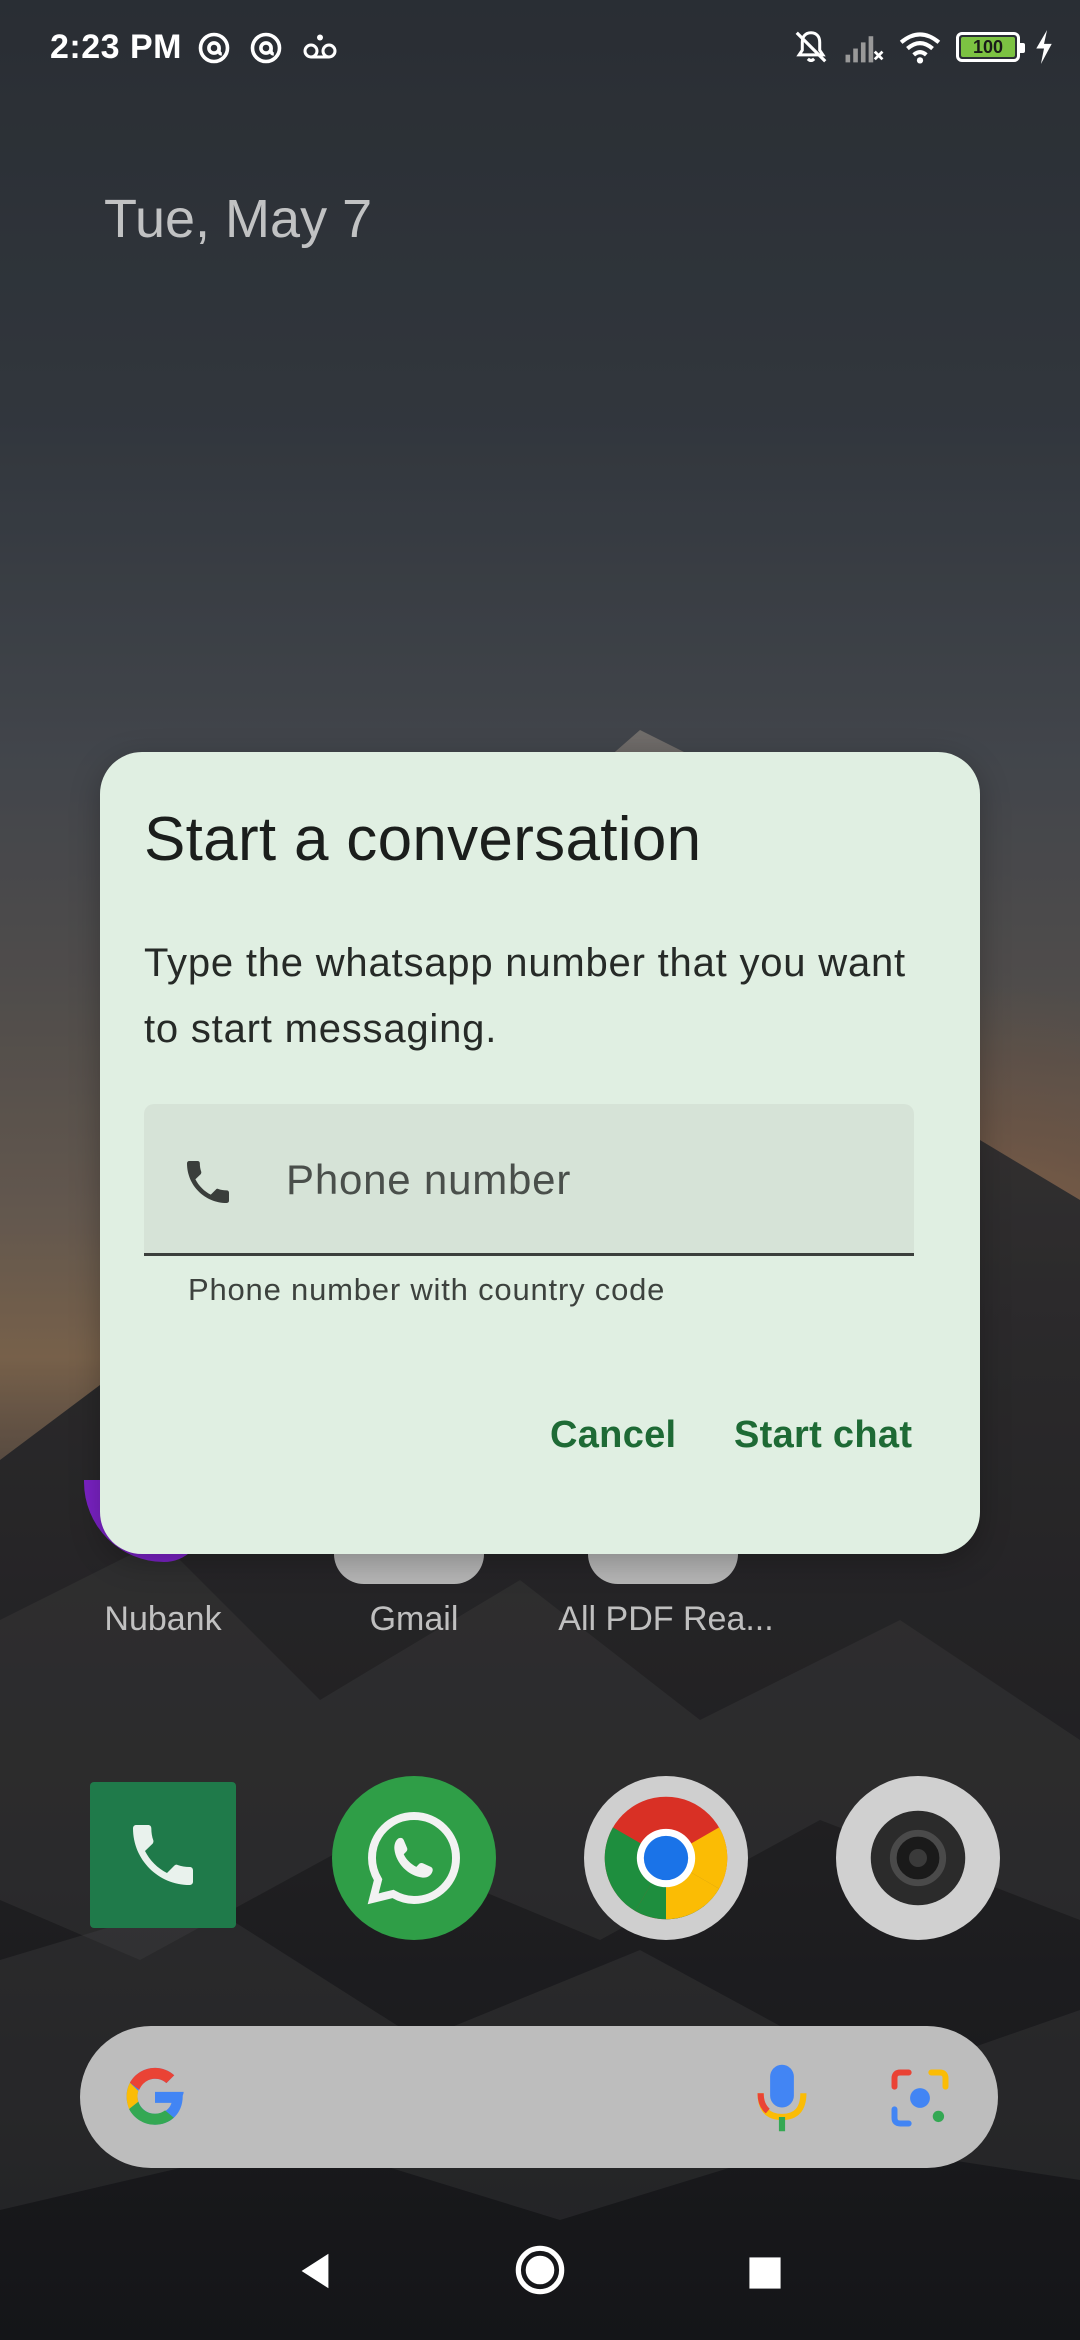 This screenshot has height=2340, width=1080. What do you see at coordinates (320, 46) in the screenshot?
I see `voicemail-icon` at bounding box center [320, 46].